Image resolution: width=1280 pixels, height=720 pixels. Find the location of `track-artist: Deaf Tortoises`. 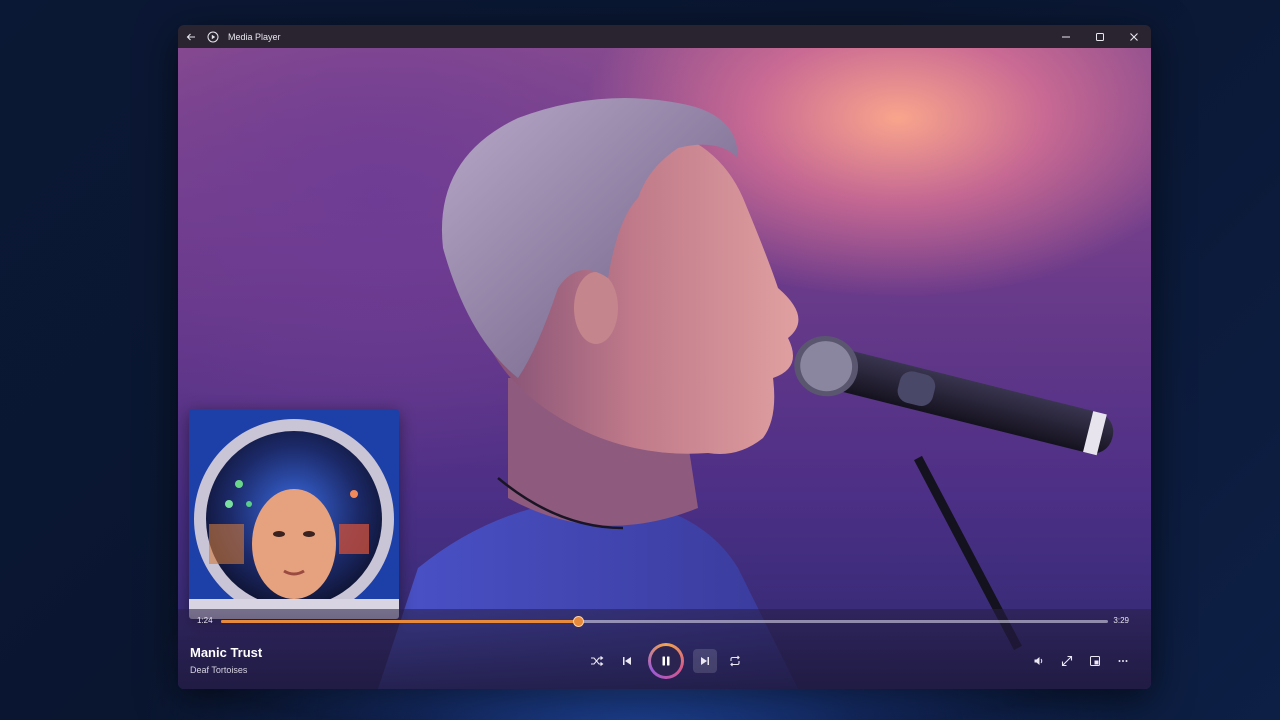

track-artist: Deaf Tortoises is located at coordinates (218, 670).